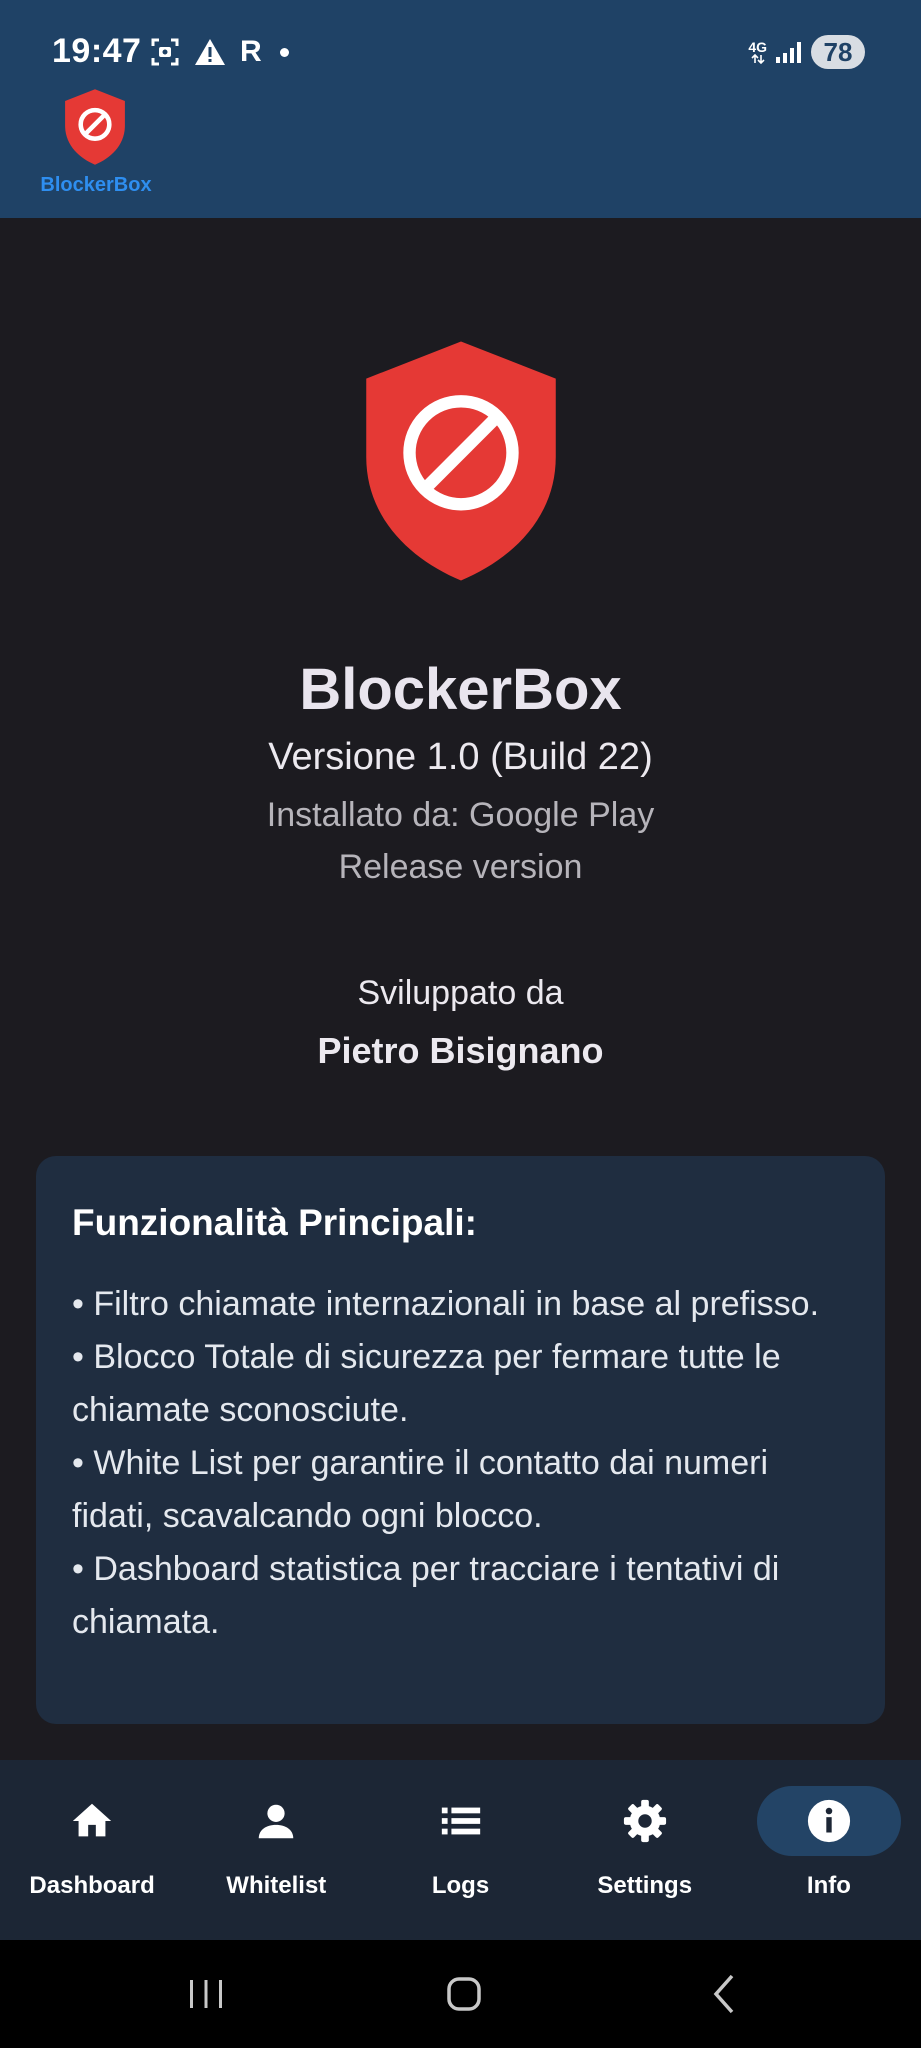  Describe the element at coordinates (460, 867) in the screenshot. I see `release-type: Release version` at that location.